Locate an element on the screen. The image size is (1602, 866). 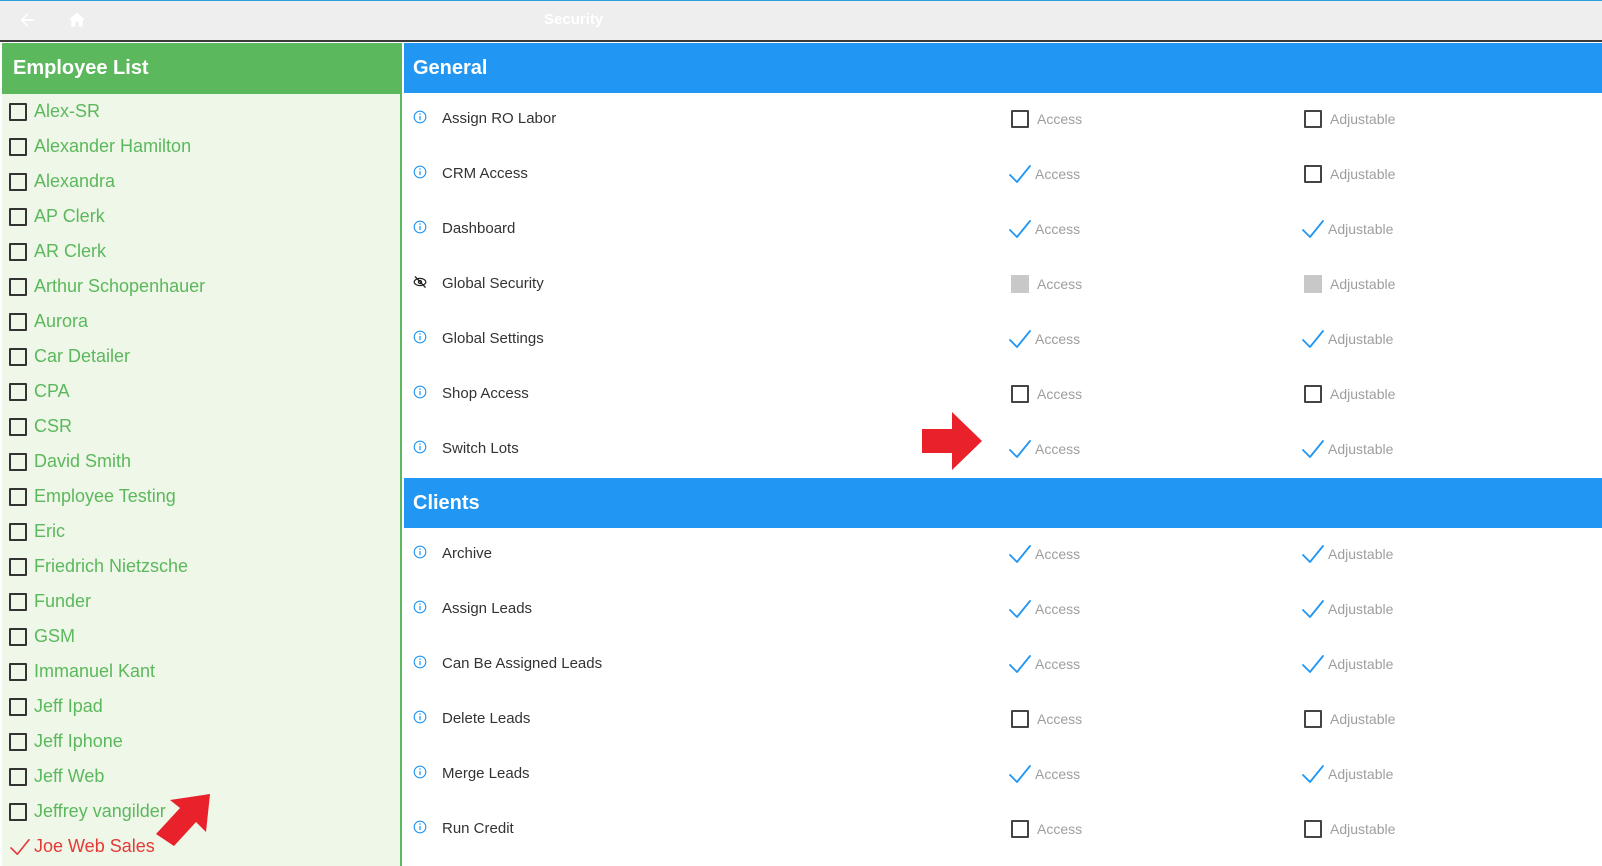
employee-item: AP Clerk is located at coordinates (201, 216).